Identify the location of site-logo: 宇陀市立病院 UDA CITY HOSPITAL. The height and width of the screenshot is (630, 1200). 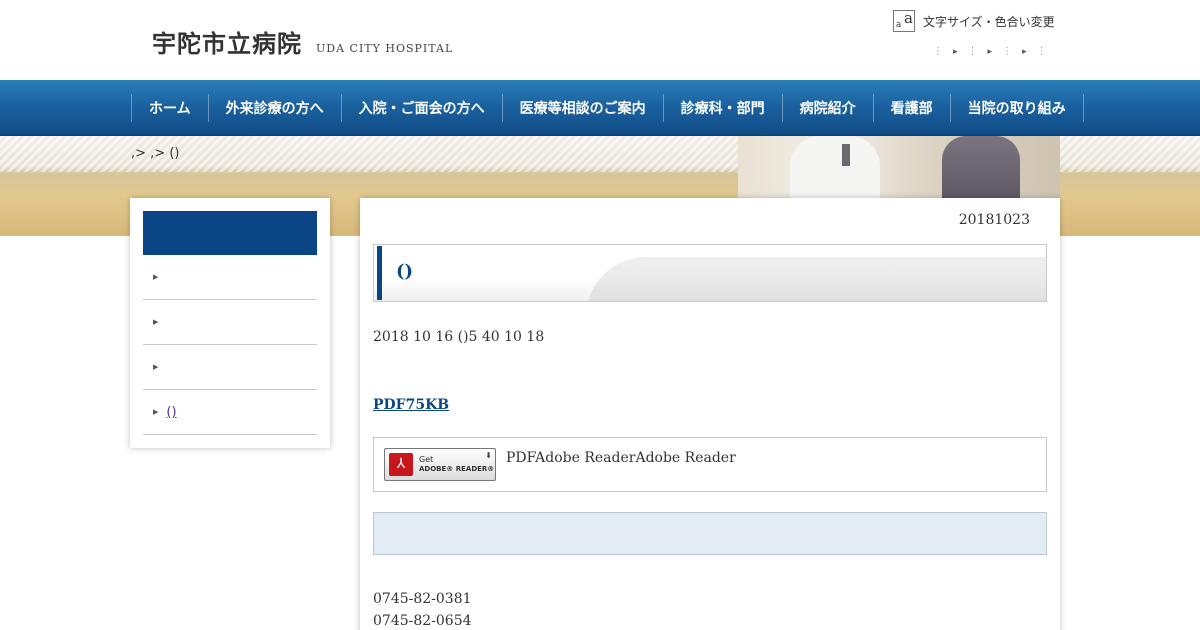
(302, 41).